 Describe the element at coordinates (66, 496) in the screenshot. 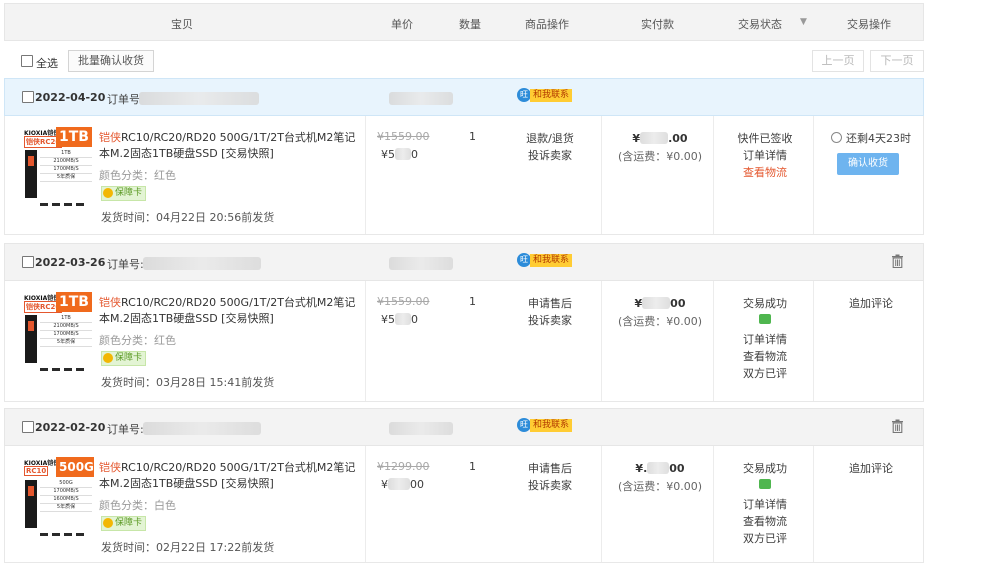

I see `spec-table: 500G 1700MB/S 1600MB/S 5年质保` at that location.